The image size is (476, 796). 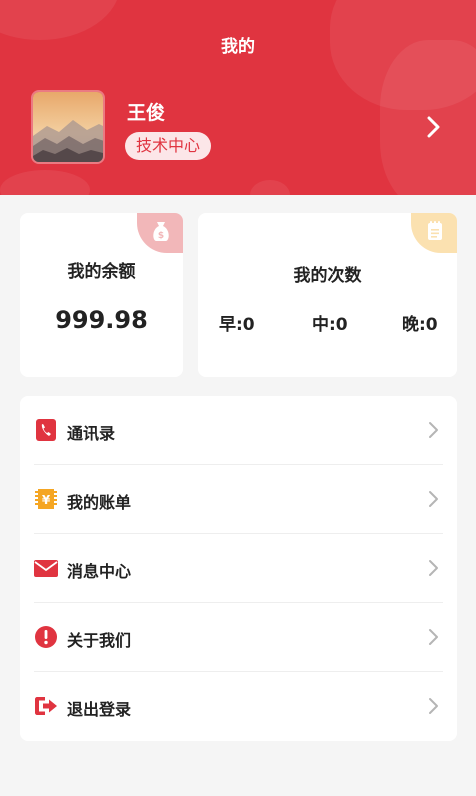 What do you see at coordinates (46, 568) in the screenshot?
I see `envelope-icon` at bounding box center [46, 568].